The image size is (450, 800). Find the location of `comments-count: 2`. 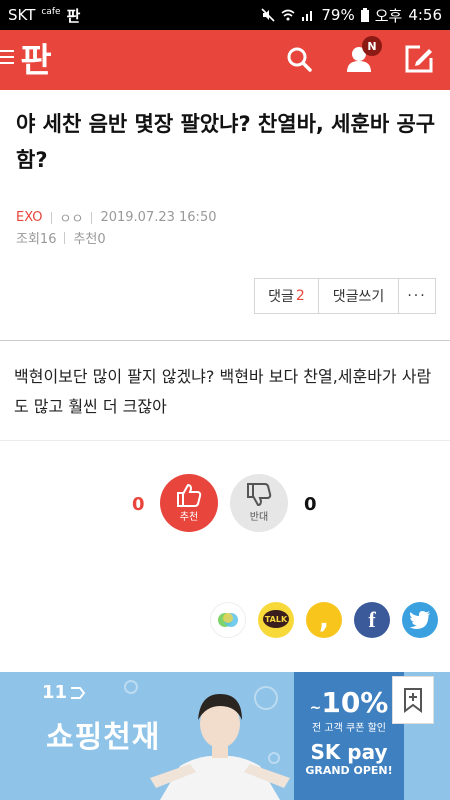

comments-count: 2 is located at coordinates (300, 296).